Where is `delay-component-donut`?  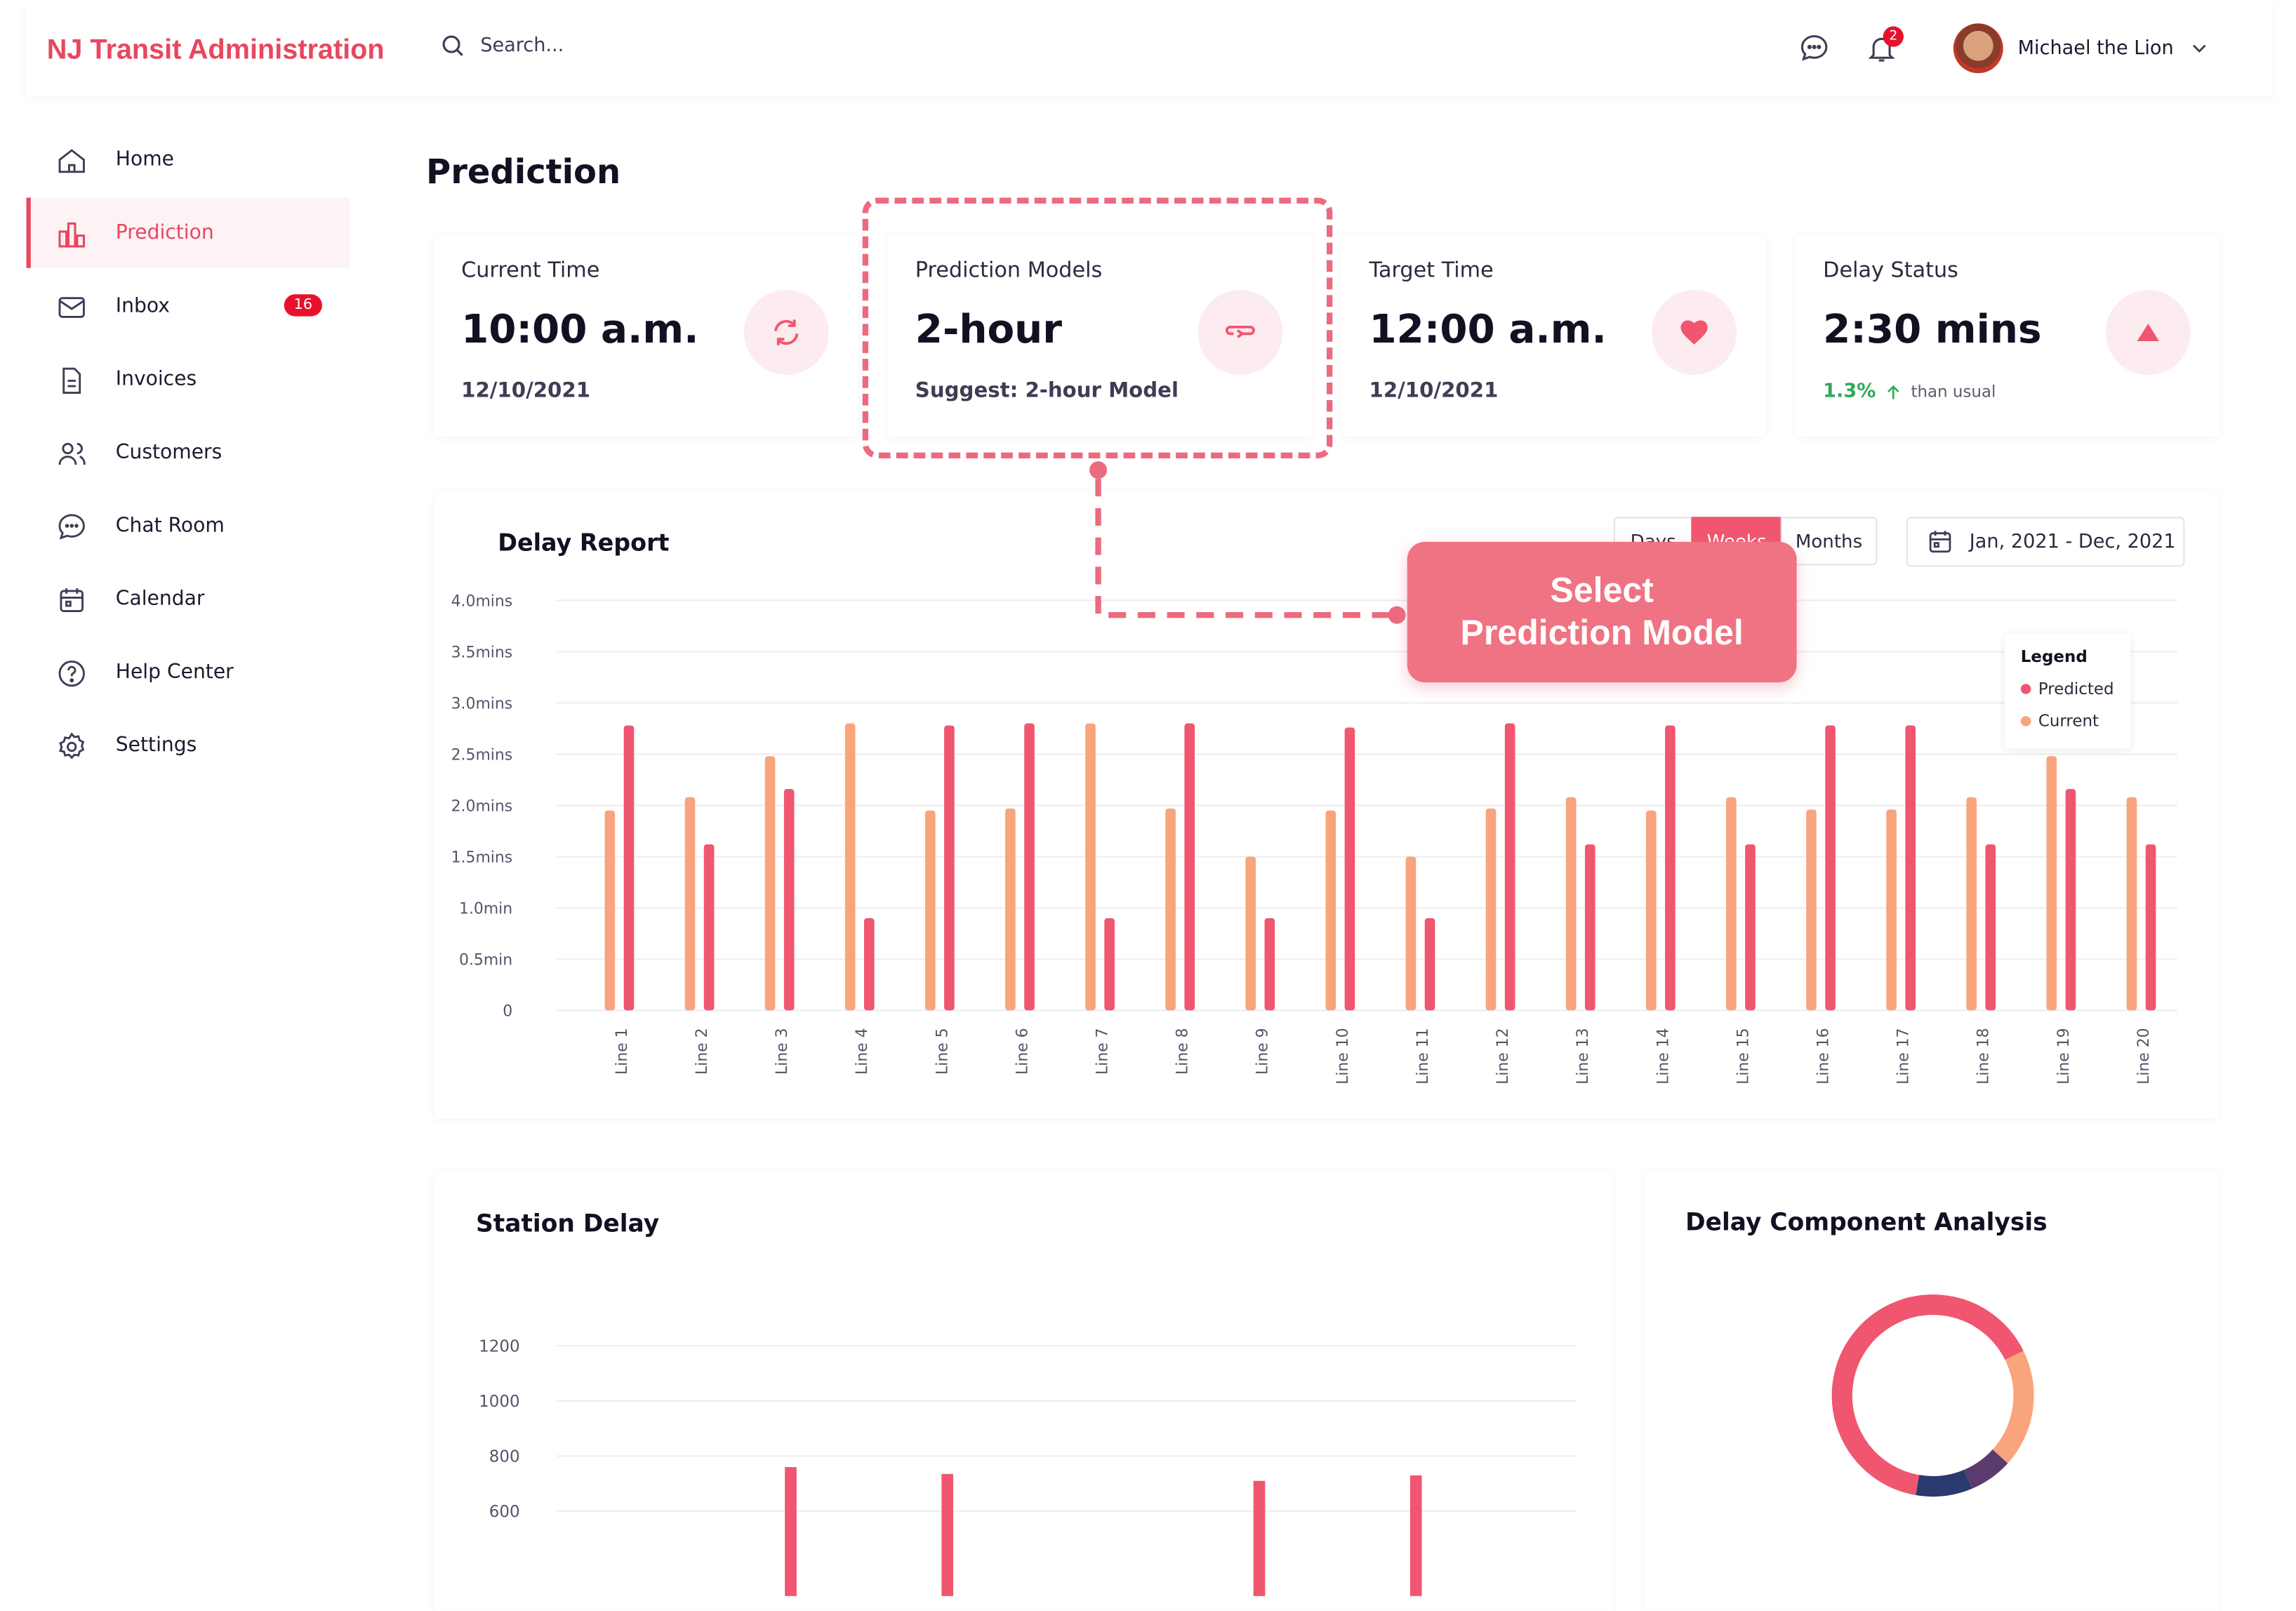
delay-component-donut is located at coordinates (1932, 1395).